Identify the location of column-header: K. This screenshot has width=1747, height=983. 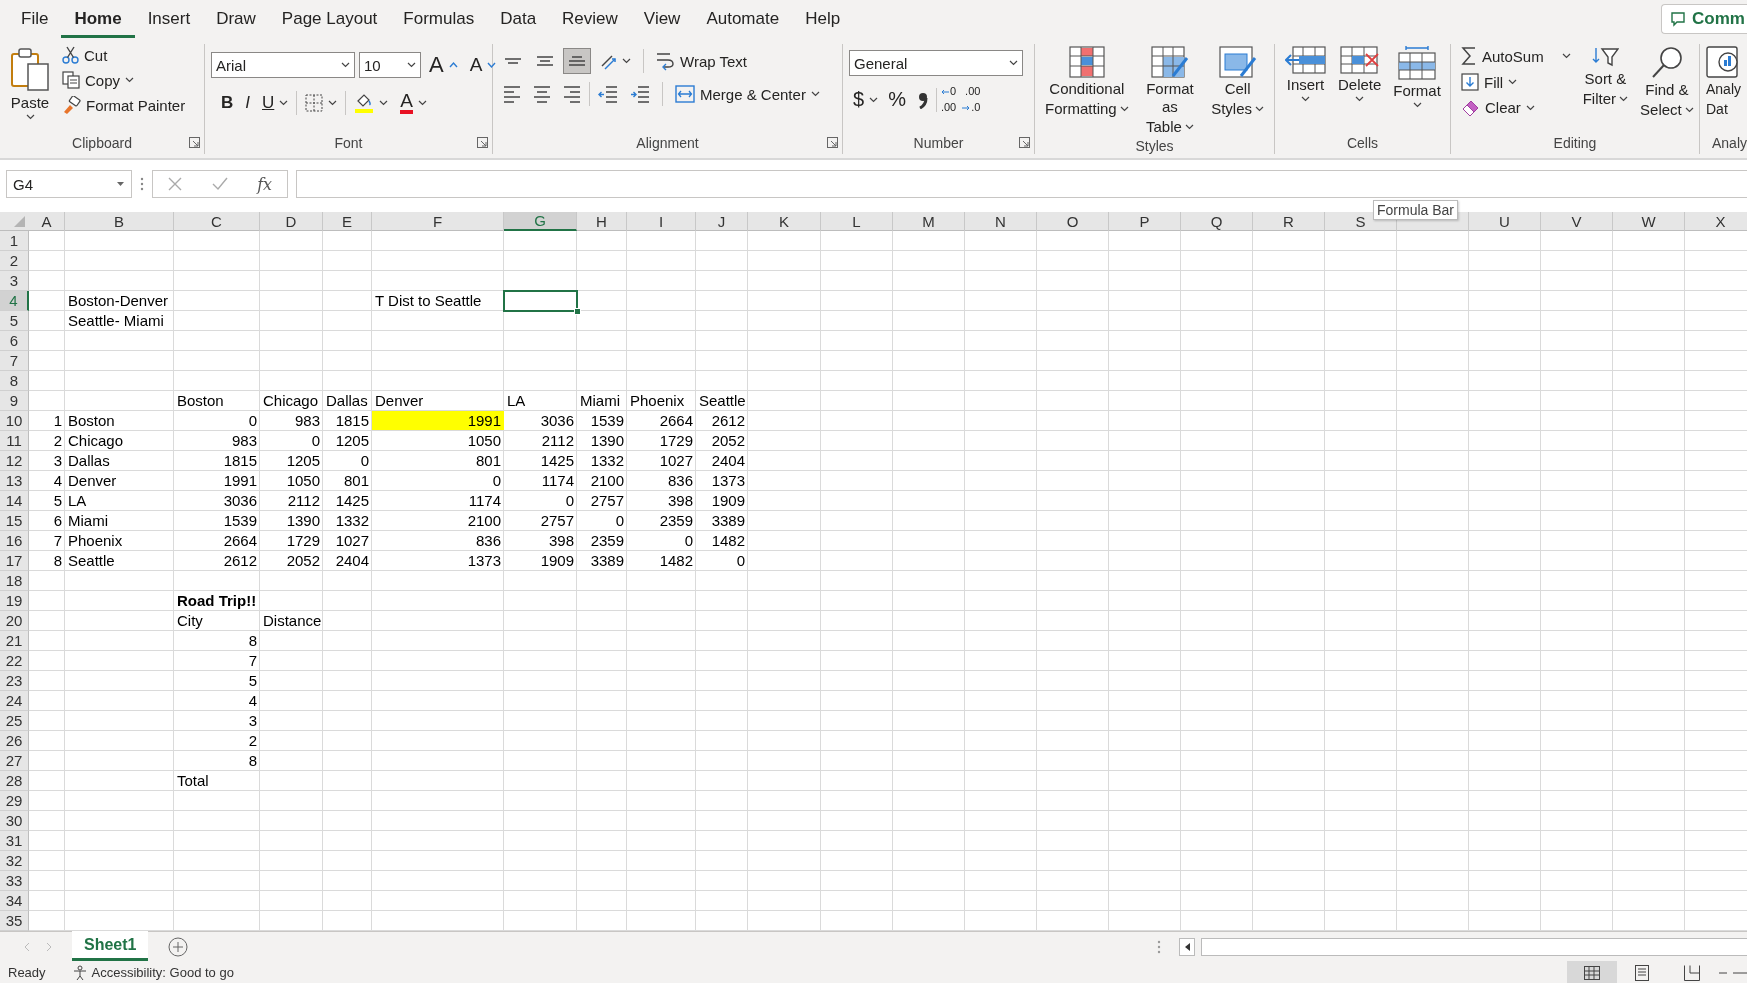
(784, 221).